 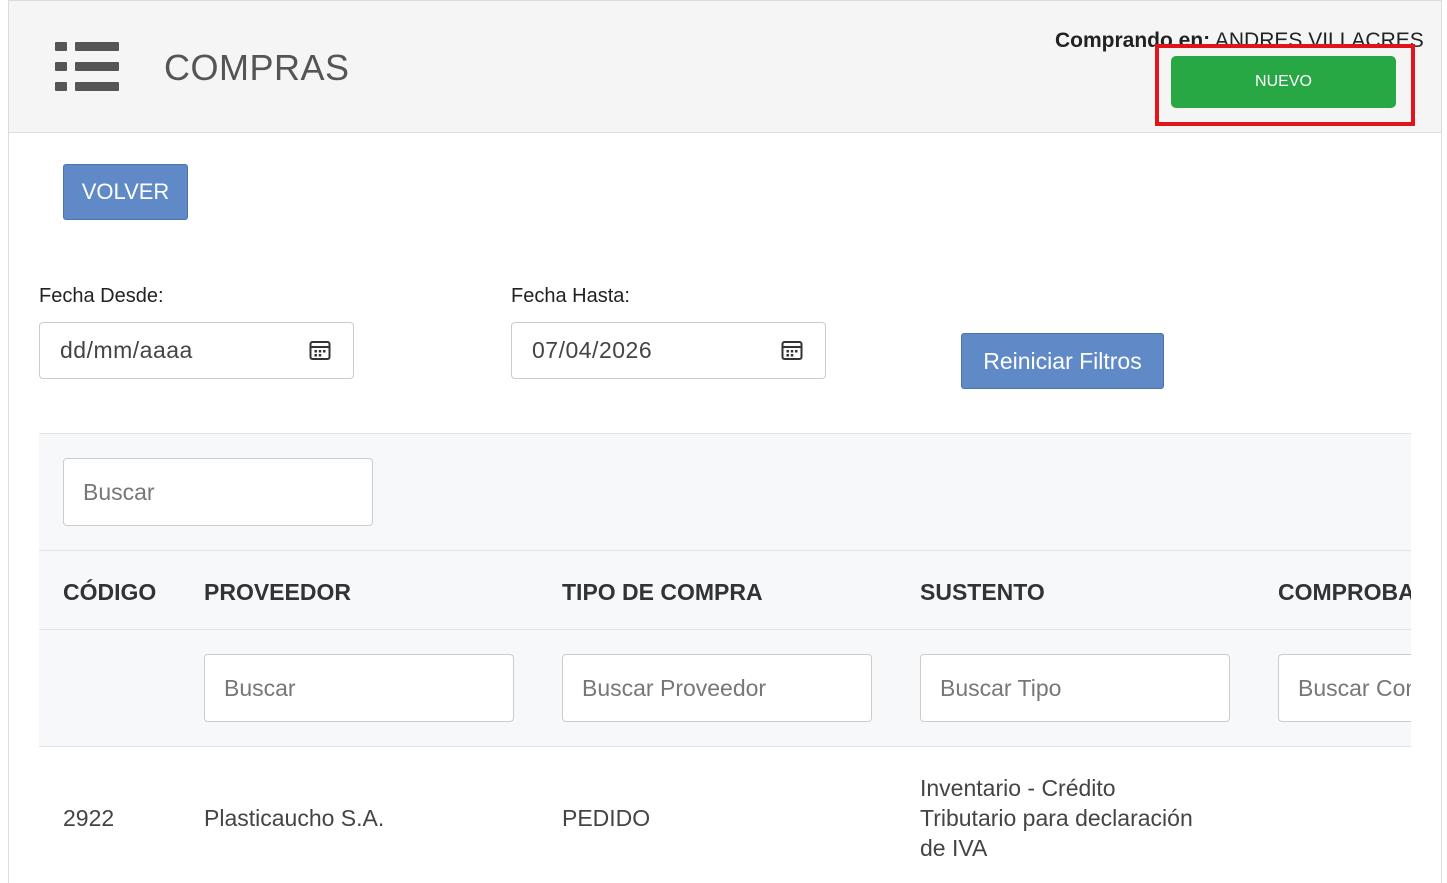 I want to click on cell-sustento-line: Inventario - Crédito, so click(x=1018, y=788).